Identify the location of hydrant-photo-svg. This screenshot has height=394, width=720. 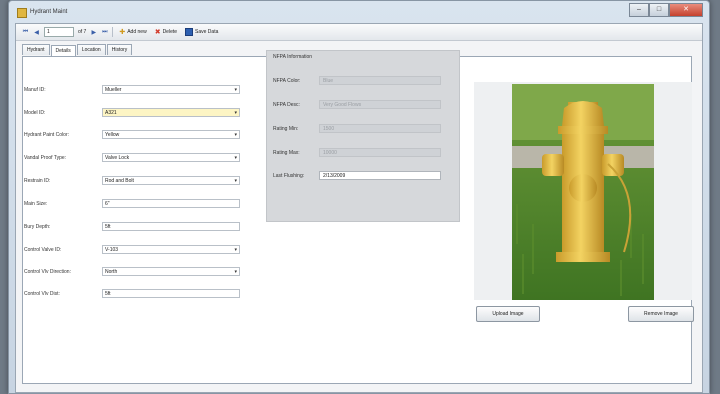
(583, 192).